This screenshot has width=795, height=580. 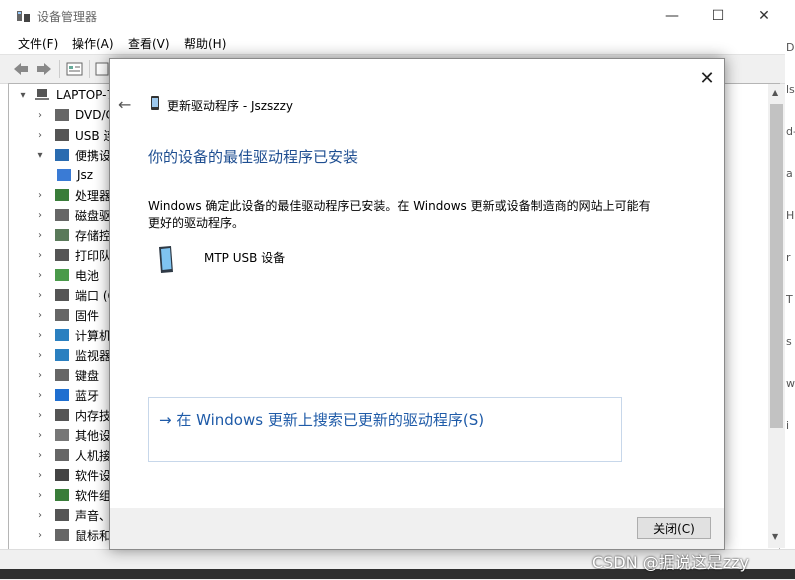 I want to click on tree-item: › 固件, so click(x=67, y=315).